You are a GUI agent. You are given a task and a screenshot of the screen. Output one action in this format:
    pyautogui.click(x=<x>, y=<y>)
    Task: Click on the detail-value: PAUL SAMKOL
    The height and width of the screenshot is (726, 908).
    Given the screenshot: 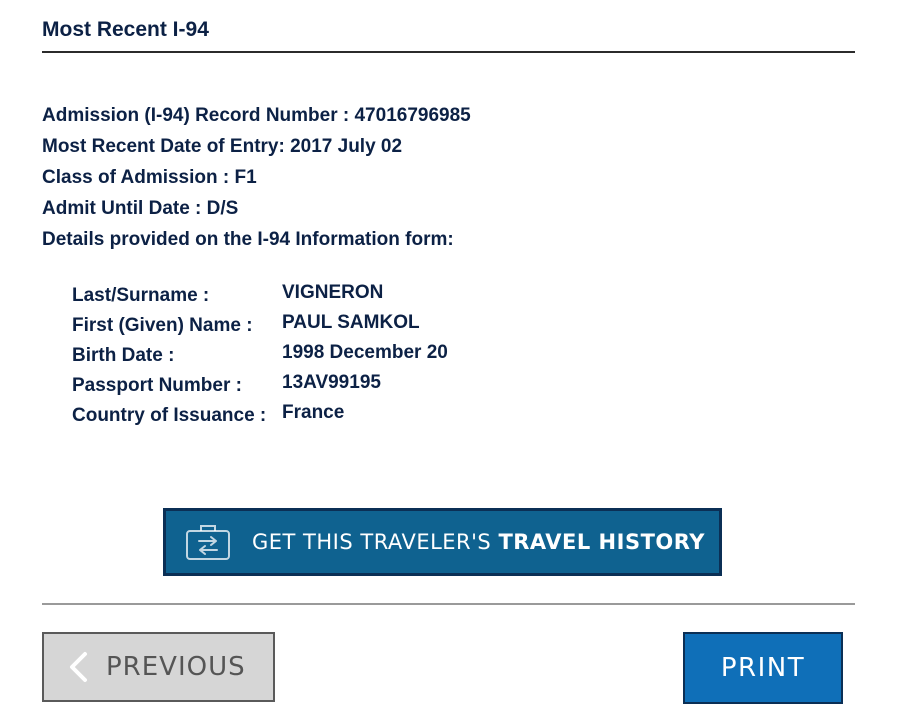 What is the action you would take?
    pyautogui.click(x=351, y=322)
    